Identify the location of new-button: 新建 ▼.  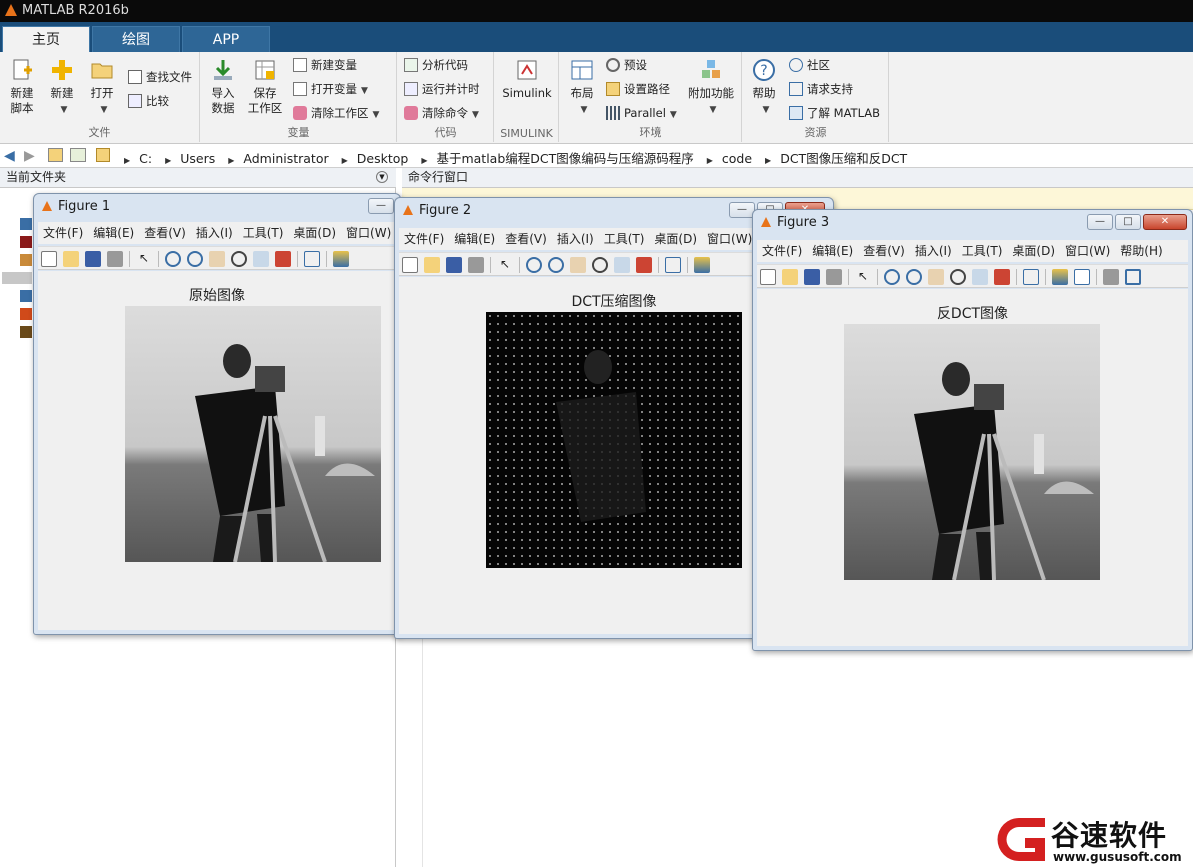
(62, 88).